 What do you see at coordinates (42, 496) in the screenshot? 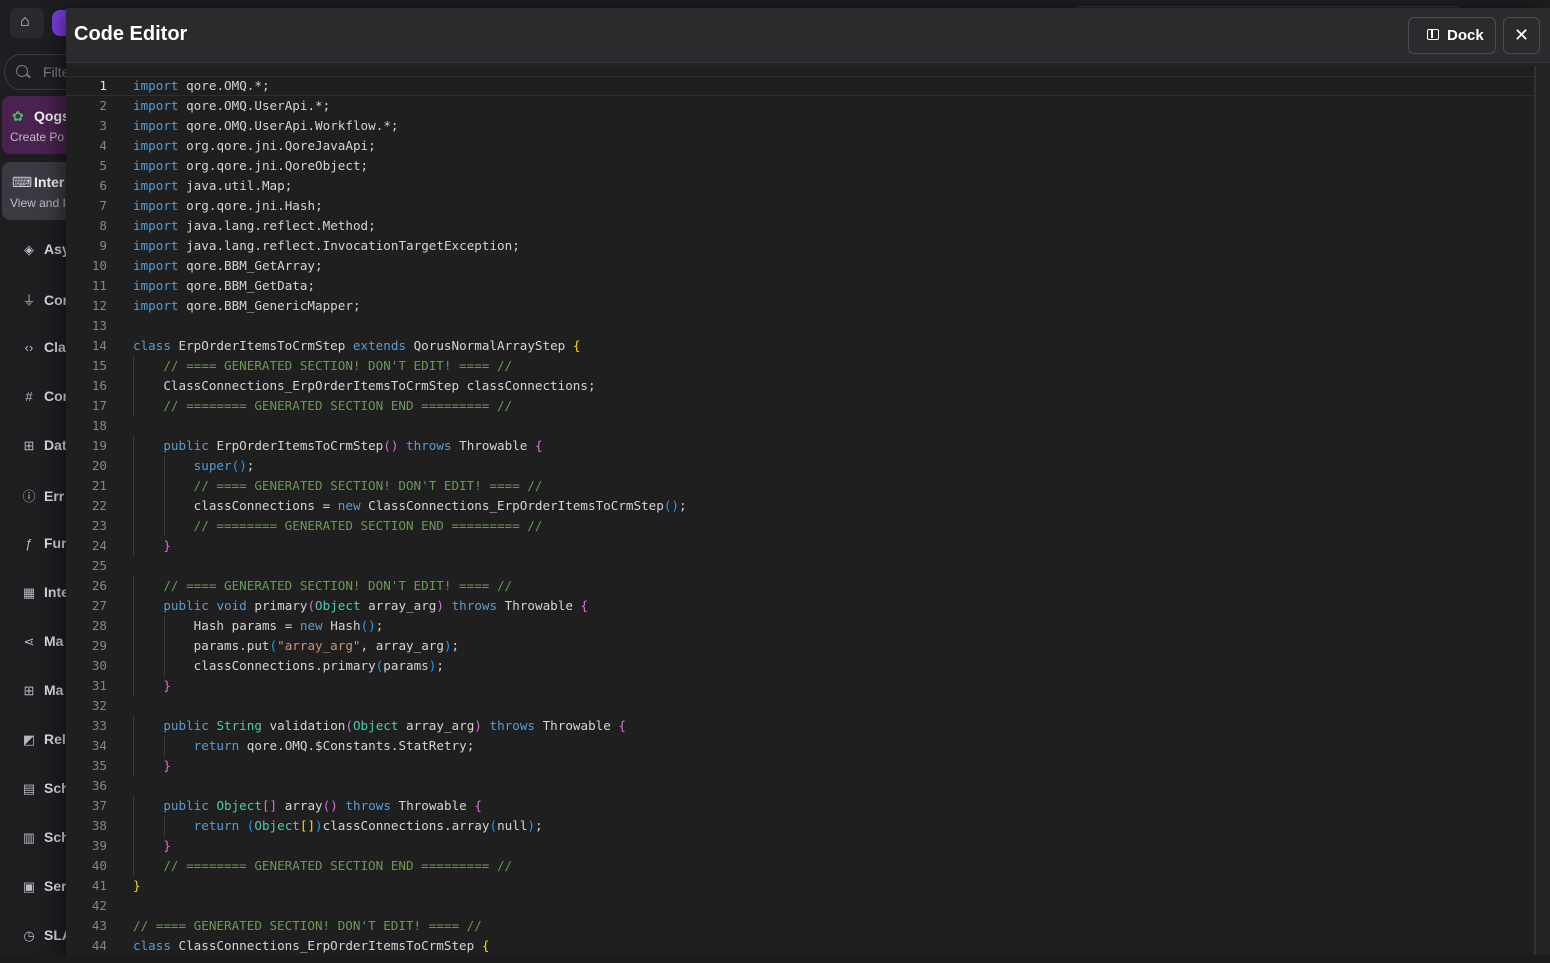
I see `sidebar-item: ⓘ Err` at bounding box center [42, 496].